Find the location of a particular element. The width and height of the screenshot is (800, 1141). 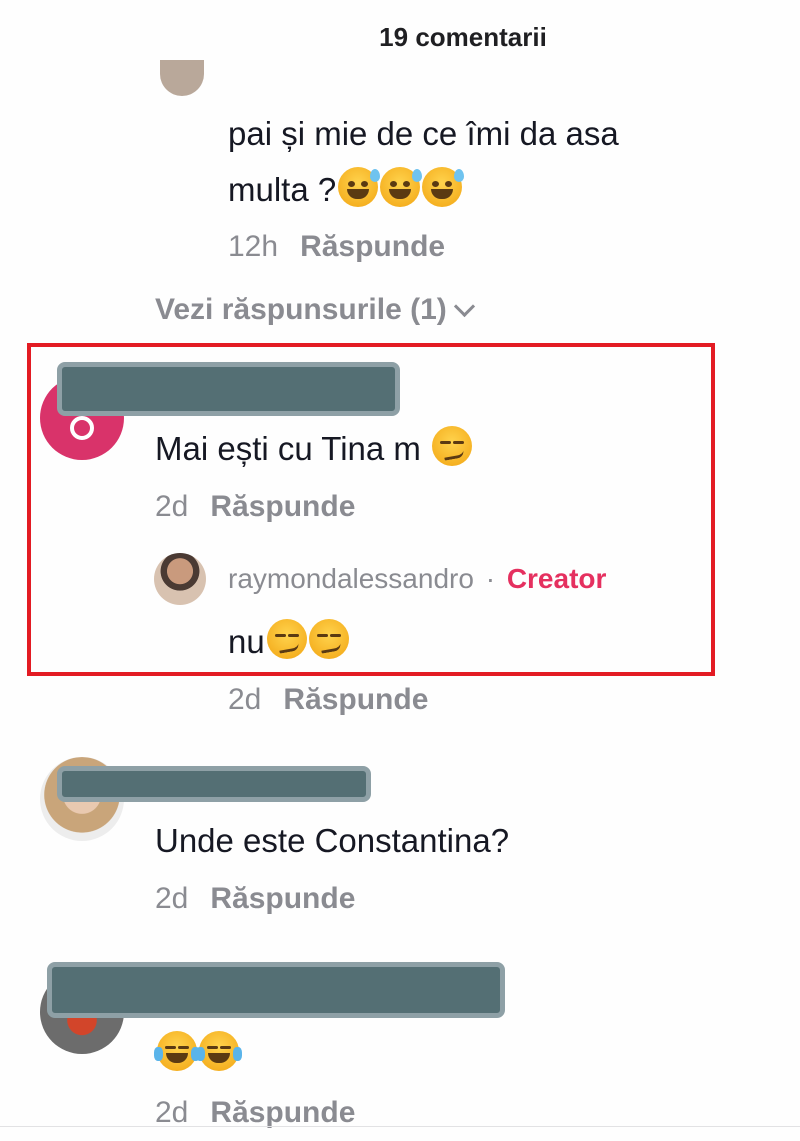

reply-meta: 2d Răspunde is located at coordinates (328, 700).